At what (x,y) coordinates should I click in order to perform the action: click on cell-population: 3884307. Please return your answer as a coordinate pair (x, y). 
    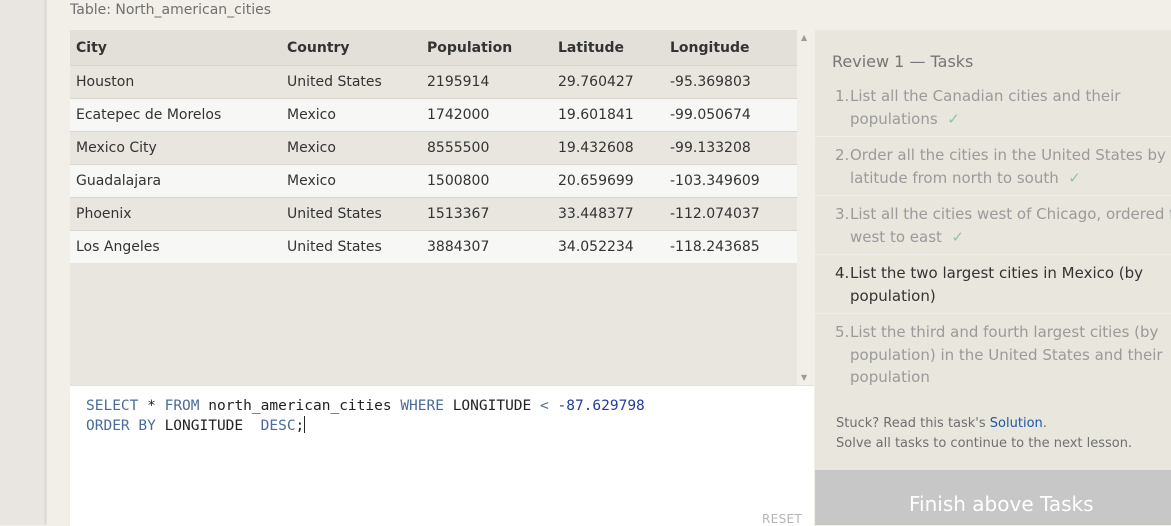
    Looking at the image, I should click on (486, 246).